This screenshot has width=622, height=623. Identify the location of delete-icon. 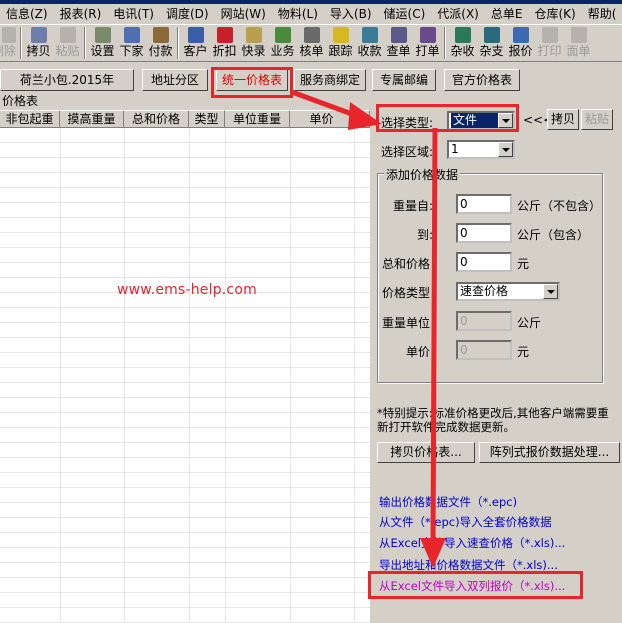
(9, 35).